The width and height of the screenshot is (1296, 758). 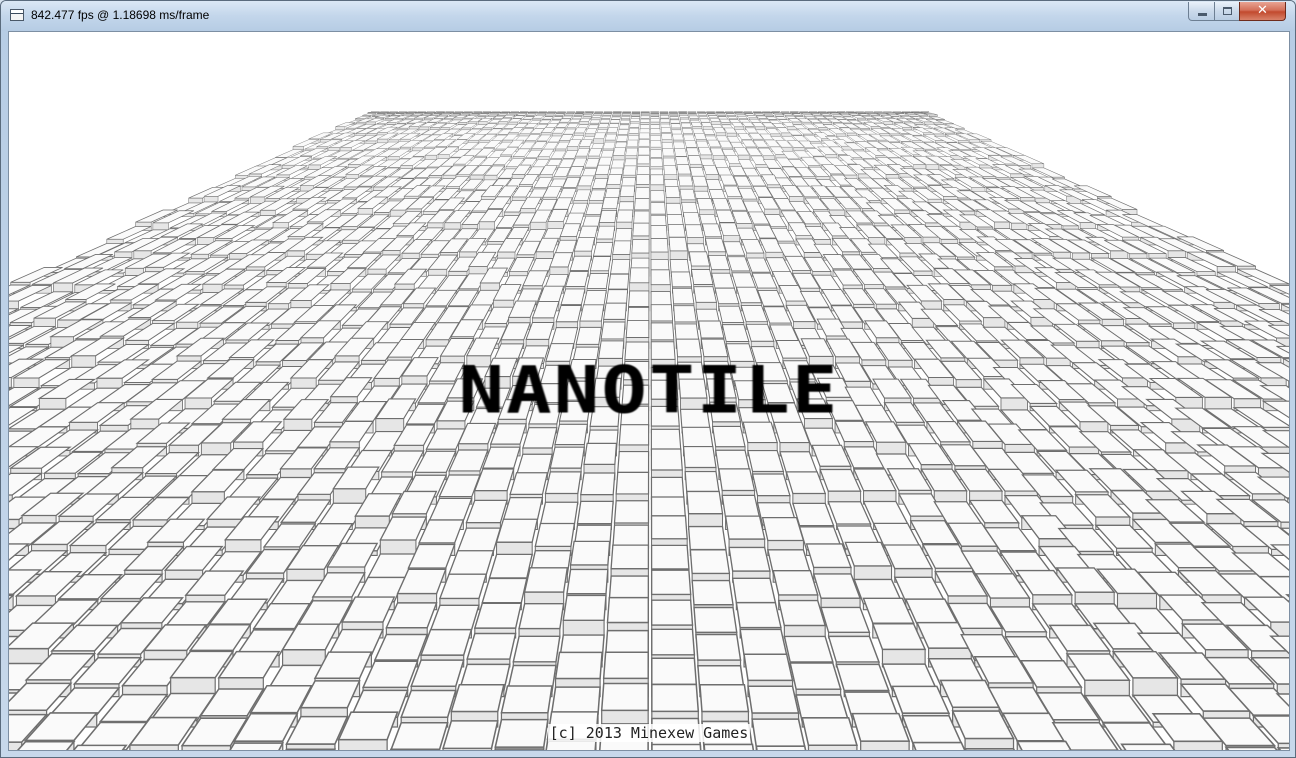 I want to click on minimize-button, so click(x=1201, y=11).